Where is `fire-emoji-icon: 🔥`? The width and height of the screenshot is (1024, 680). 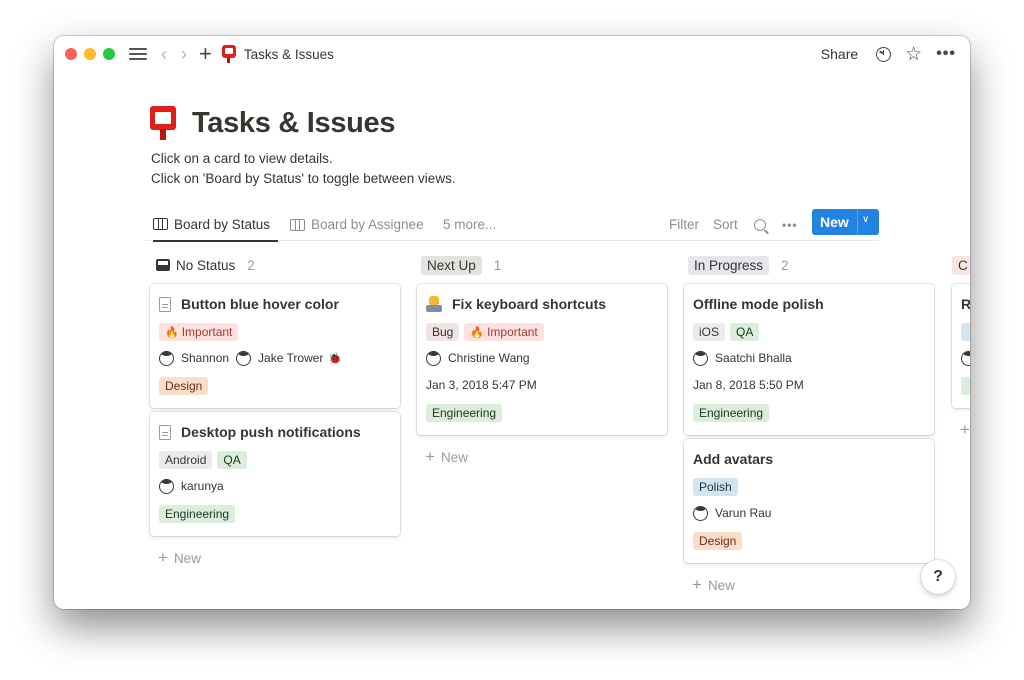
fire-emoji-icon: 🔥 is located at coordinates (172, 332).